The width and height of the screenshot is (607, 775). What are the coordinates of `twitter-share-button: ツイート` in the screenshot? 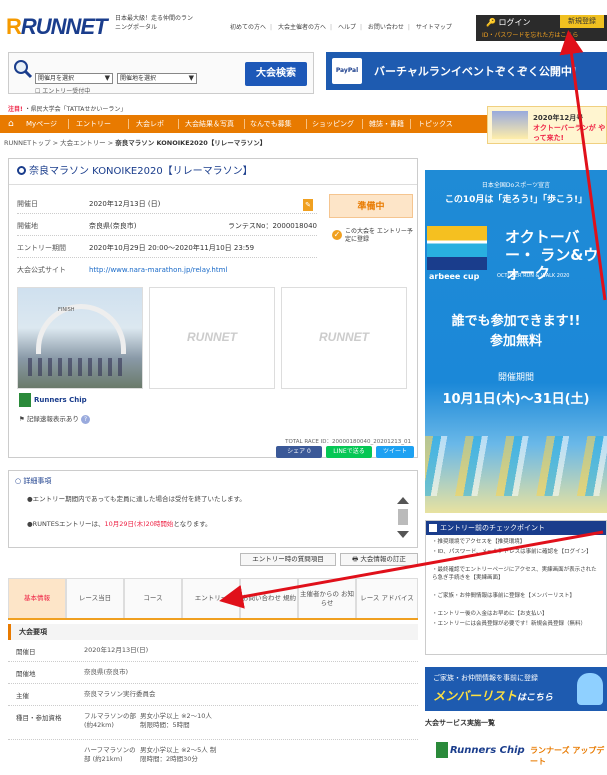 It's located at (395, 452).